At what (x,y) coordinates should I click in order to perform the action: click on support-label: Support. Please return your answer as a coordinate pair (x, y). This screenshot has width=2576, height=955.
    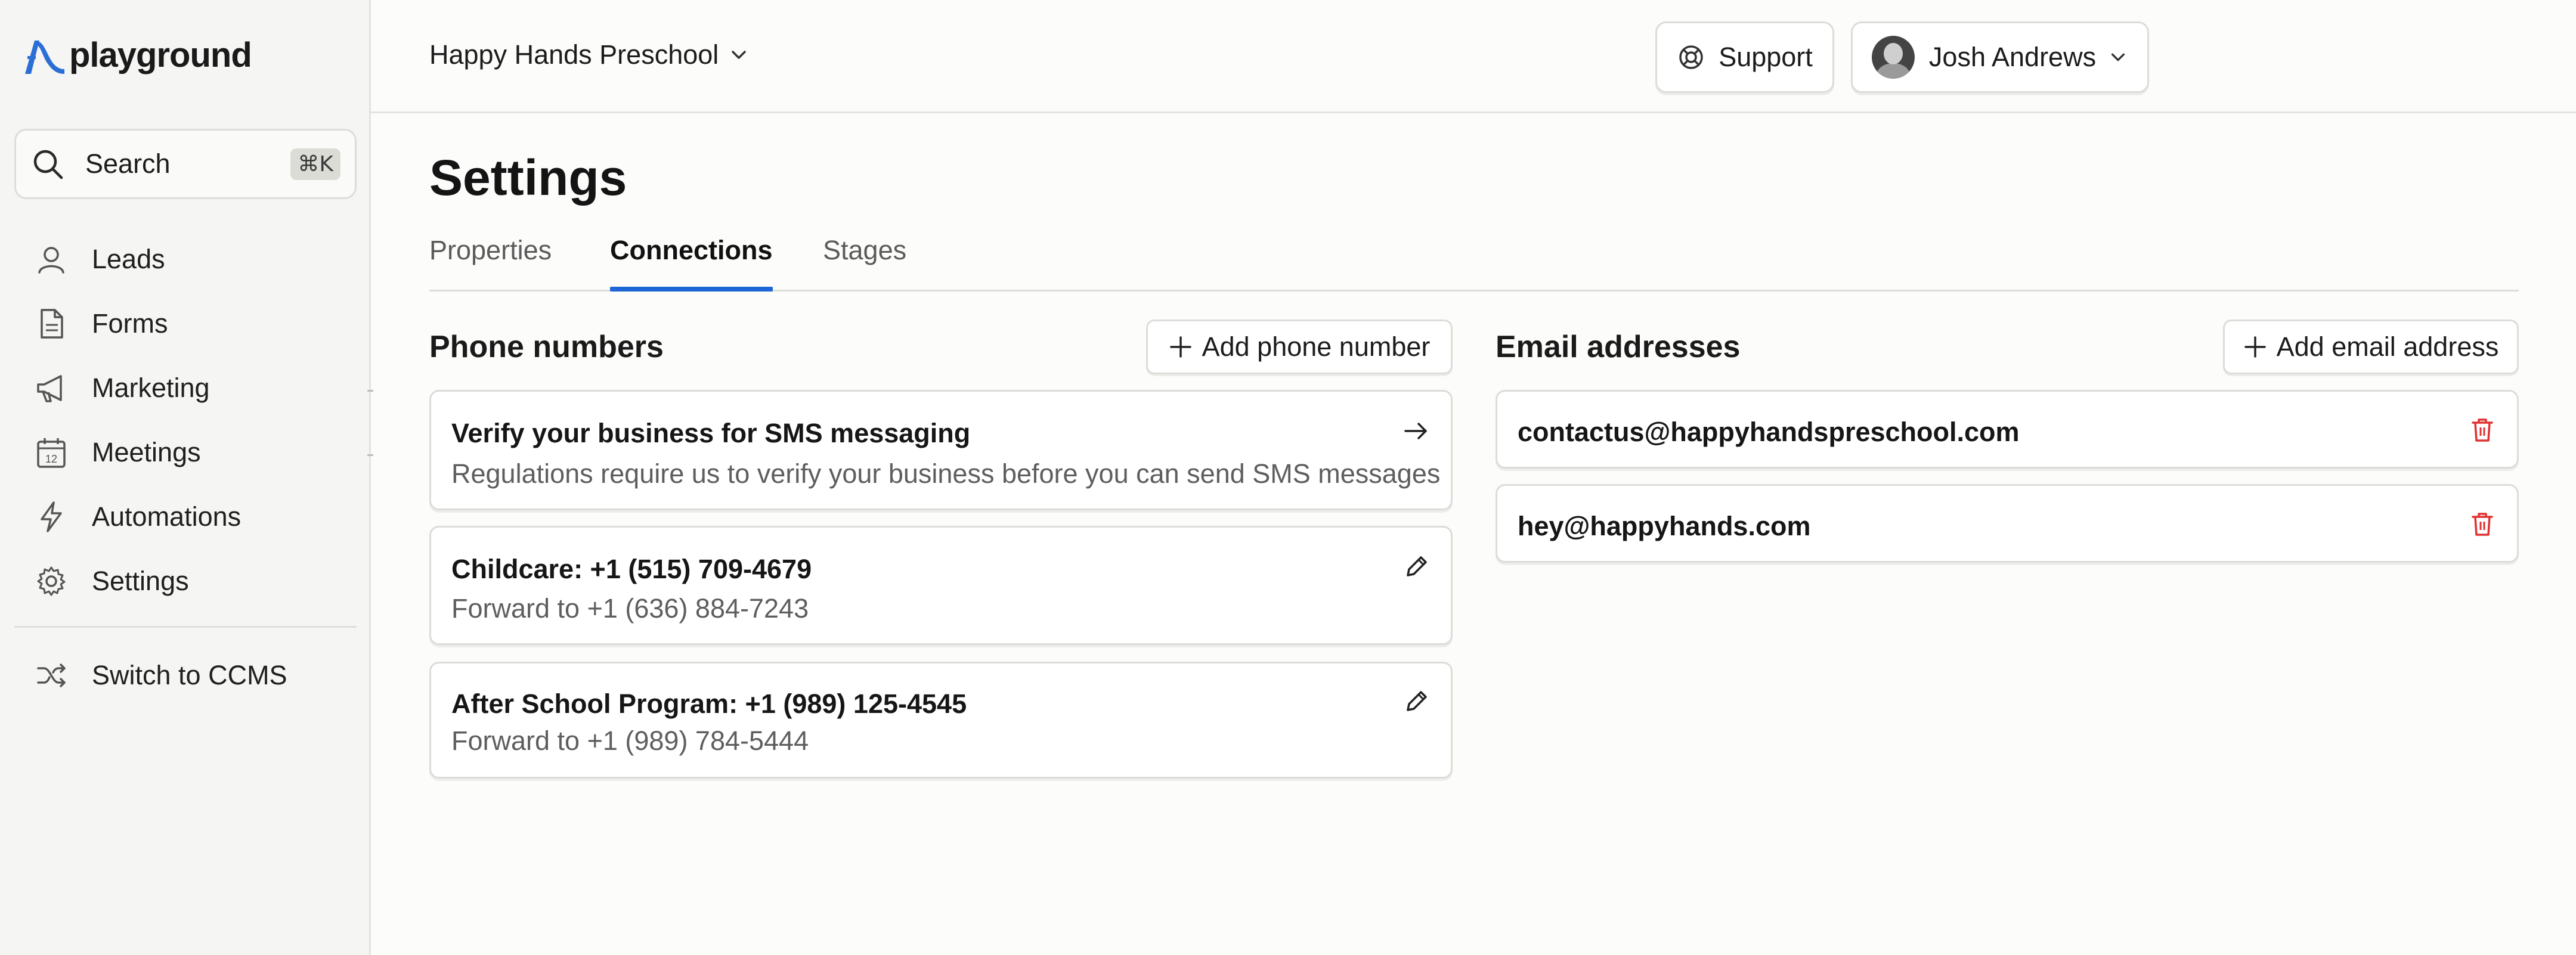
    Looking at the image, I should click on (1766, 57).